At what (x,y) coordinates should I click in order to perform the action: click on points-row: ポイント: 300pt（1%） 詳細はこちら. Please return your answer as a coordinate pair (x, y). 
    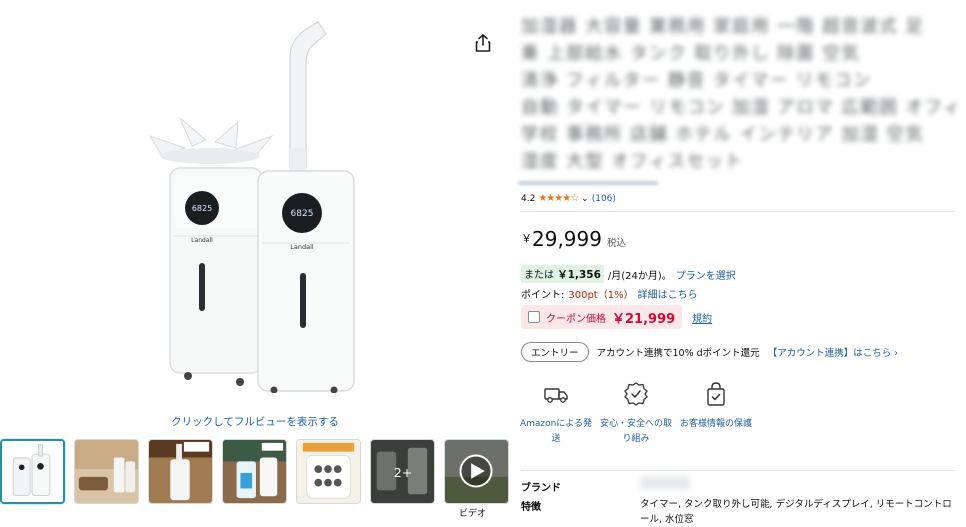
    Looking at the image, I should click on (609, 293).